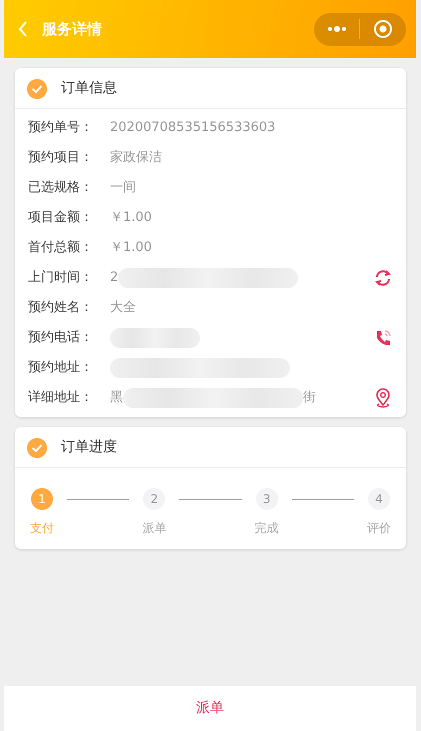 Image resolution: width=421 pixels, height=731 pixels. Describe the element at coordinates (89, 88) in the screenshot. I see `section-title: 订单信息` at that location.